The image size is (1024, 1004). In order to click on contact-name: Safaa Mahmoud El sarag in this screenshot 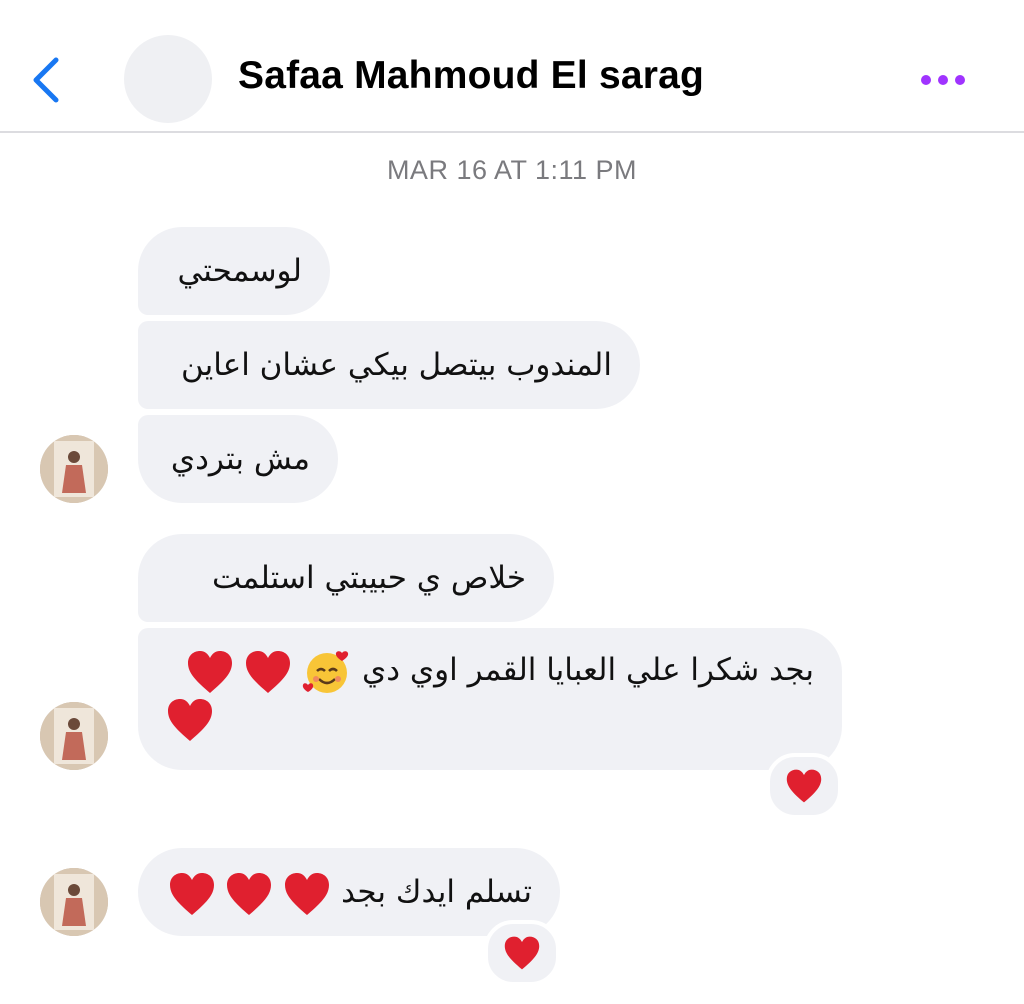, I will do `click(471, 76)`.